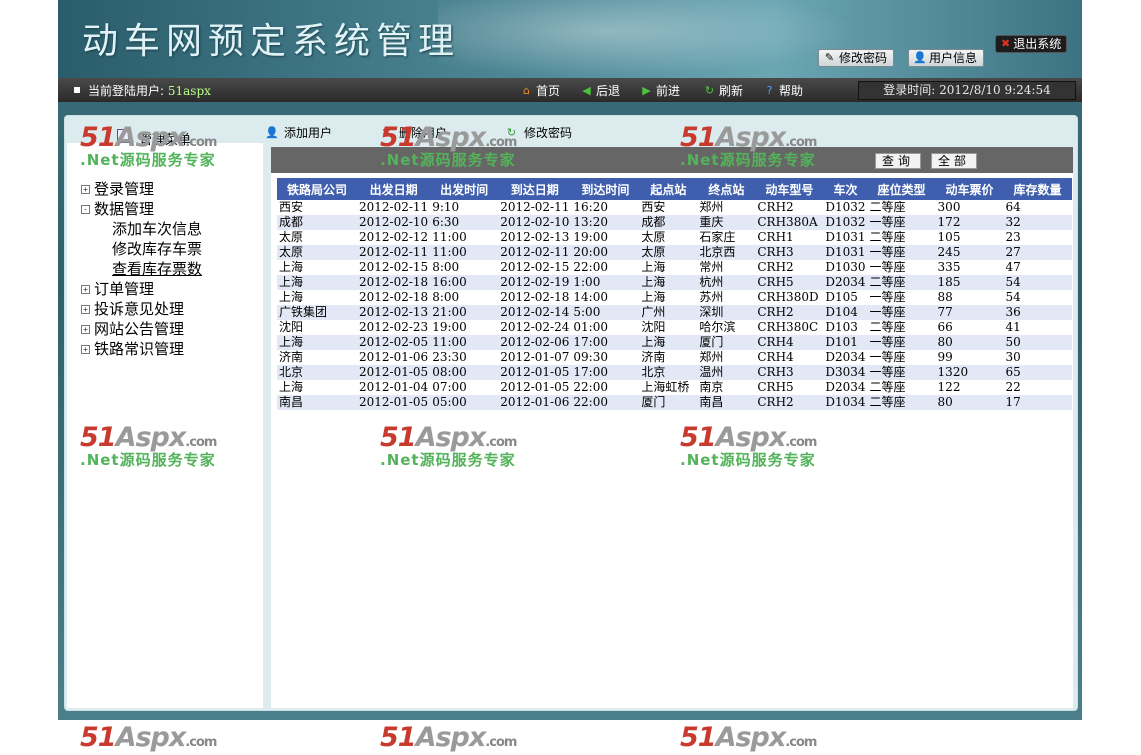 This screenshot has width=1141, height=755. I want to click on delete-user-button: ✖ 删除用户, so click(413, 132).